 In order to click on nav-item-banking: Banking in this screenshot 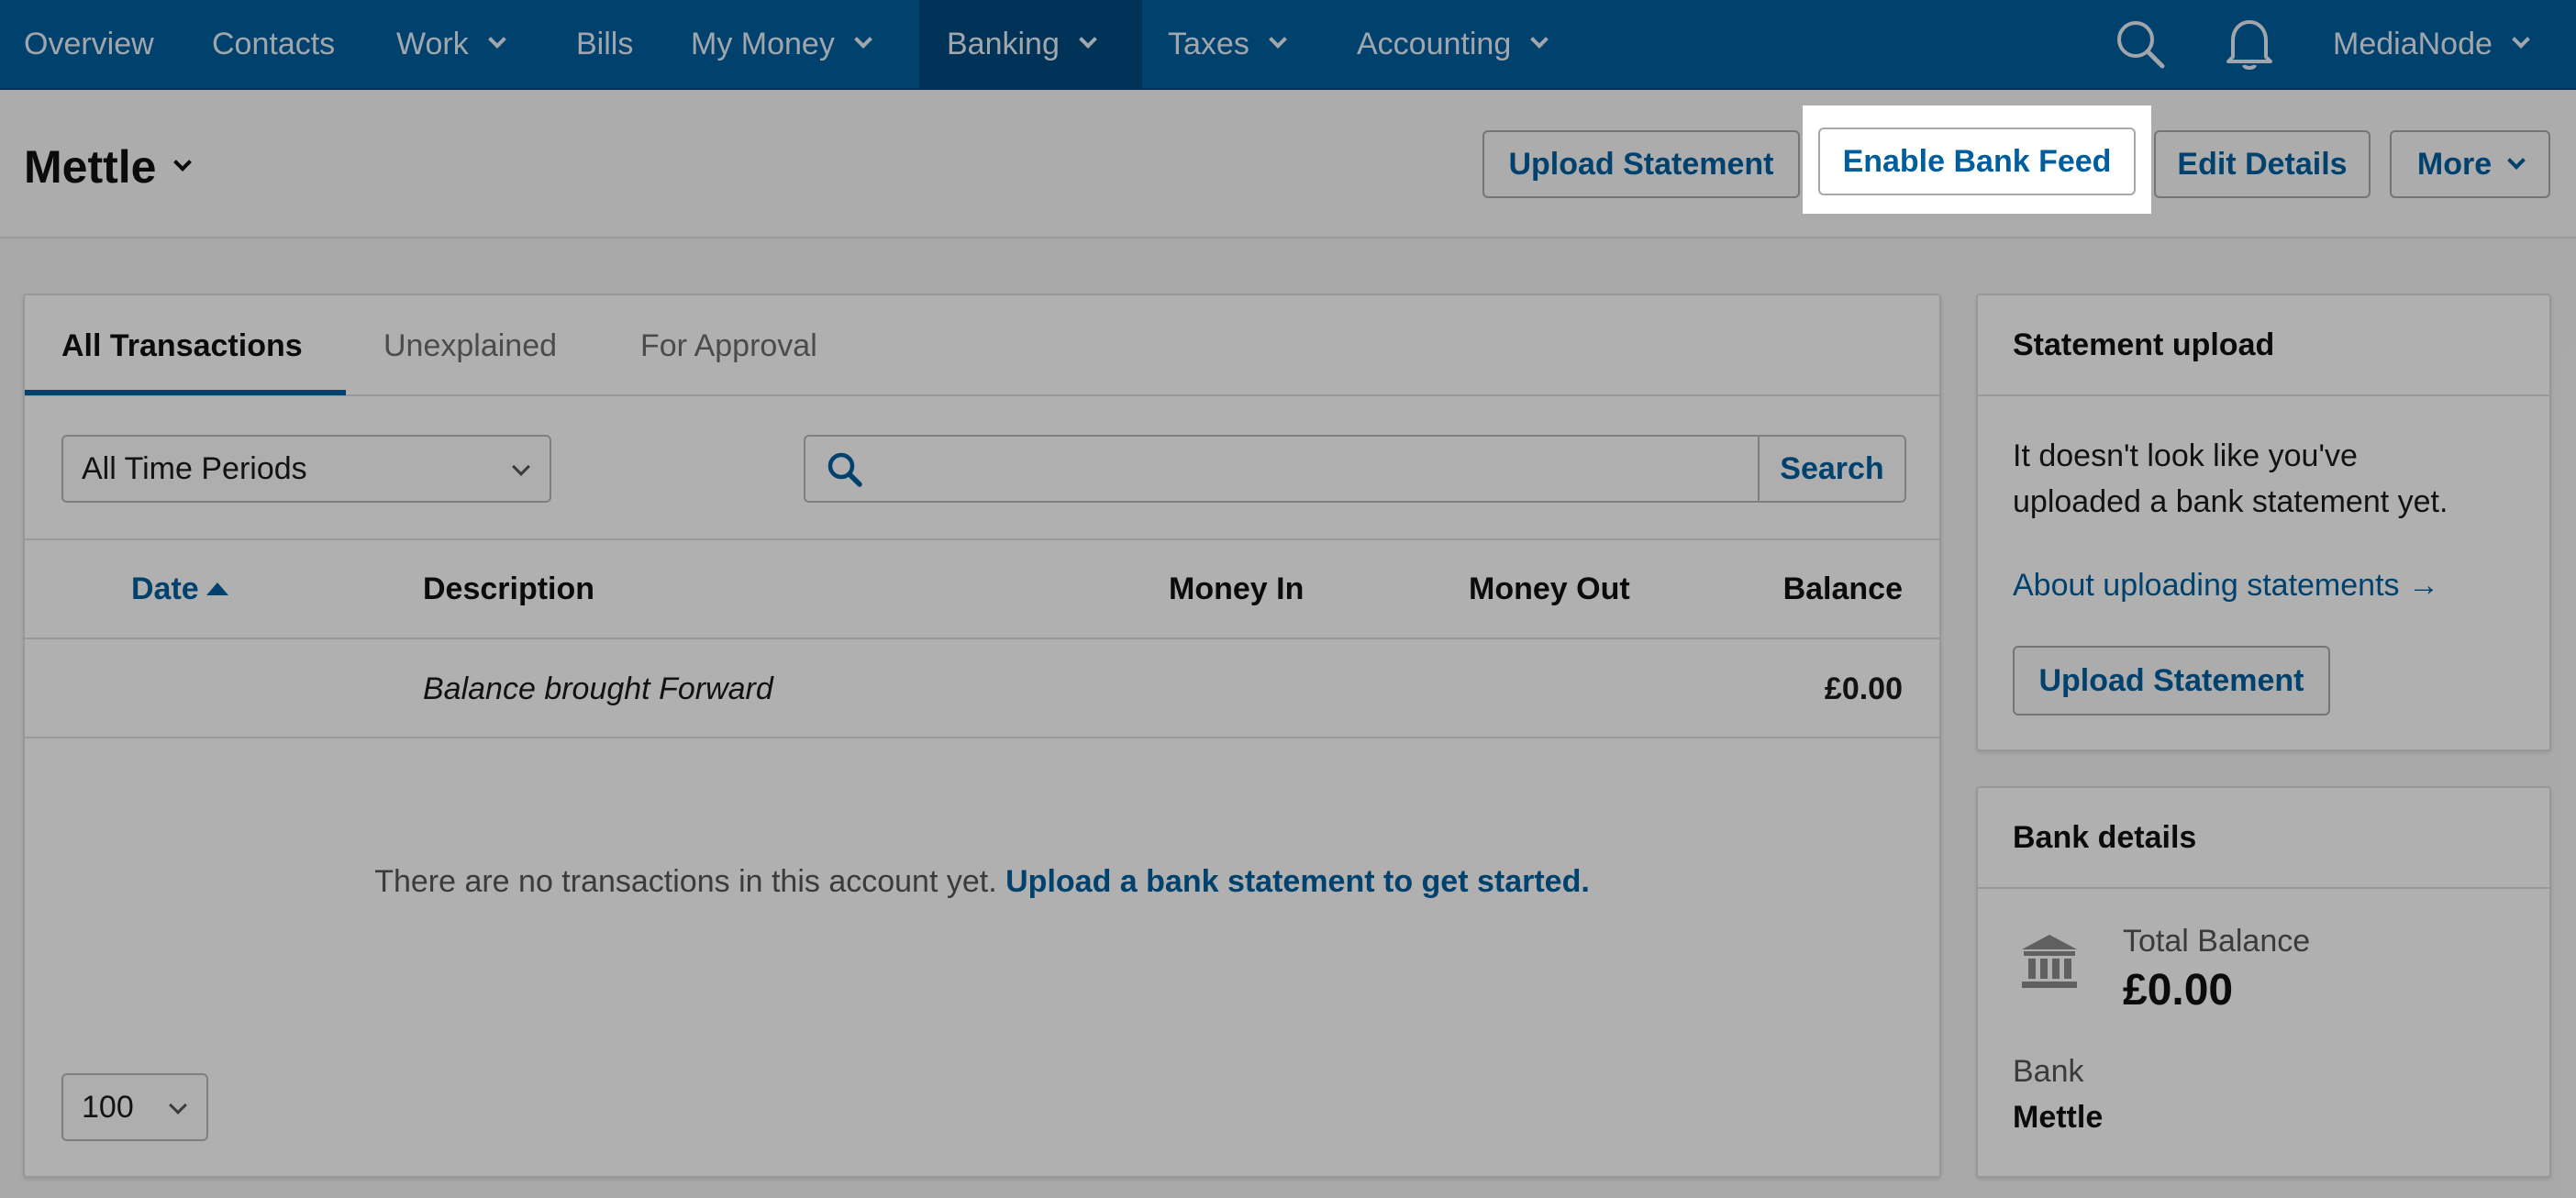, I will do `click(1030, 44)`.